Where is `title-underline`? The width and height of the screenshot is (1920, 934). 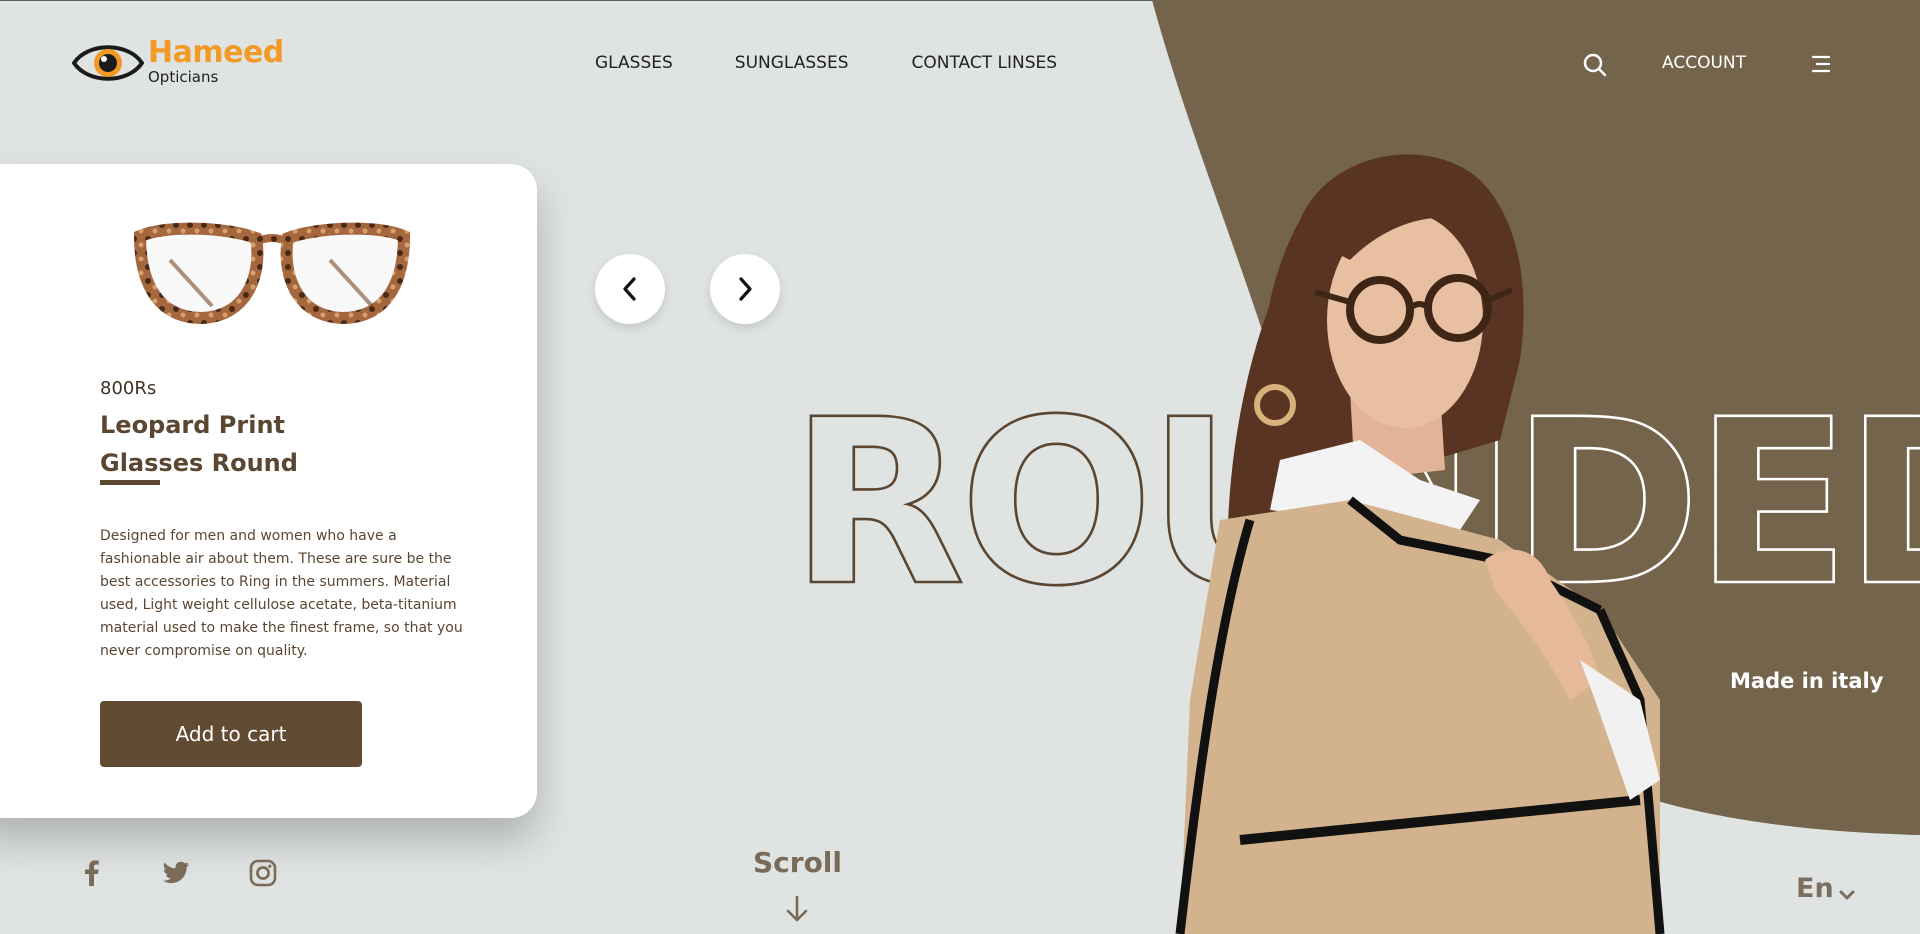
title-underline is located at coordinates (130, 482).